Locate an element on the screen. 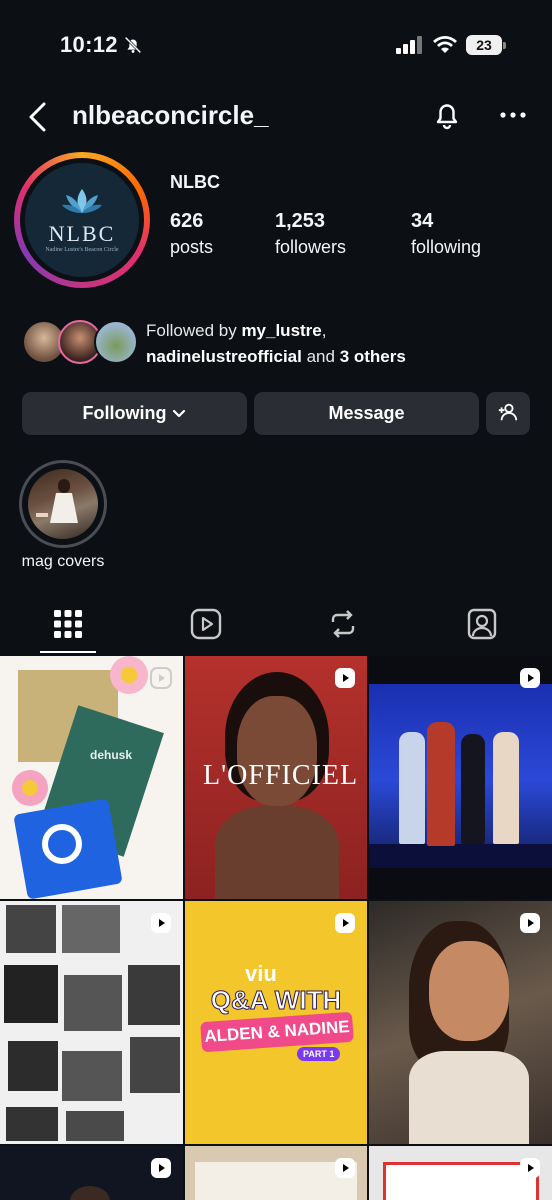 The image size is (552, 1200). story-highlight is located at coordinates (63, 504).